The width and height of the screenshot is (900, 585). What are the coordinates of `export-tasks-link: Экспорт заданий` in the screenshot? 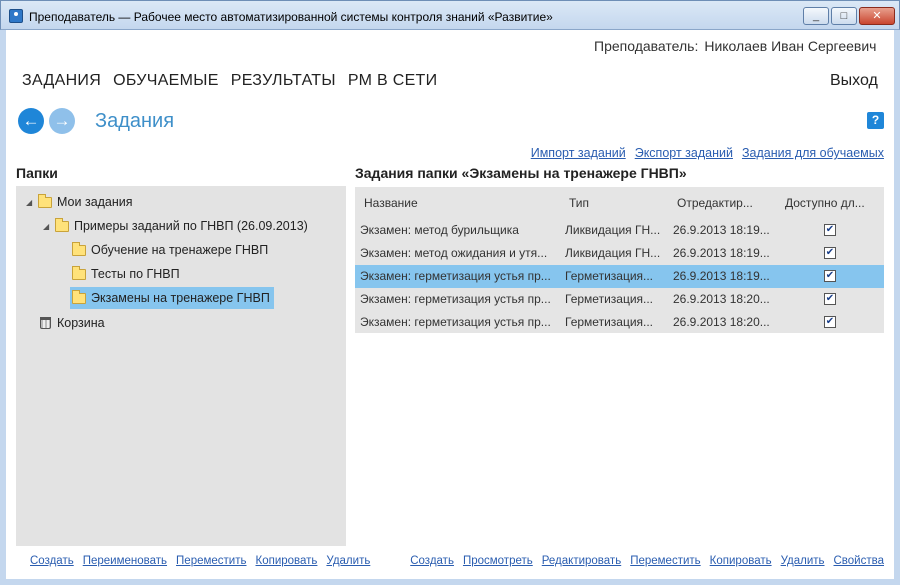 It's located at (684, 153).